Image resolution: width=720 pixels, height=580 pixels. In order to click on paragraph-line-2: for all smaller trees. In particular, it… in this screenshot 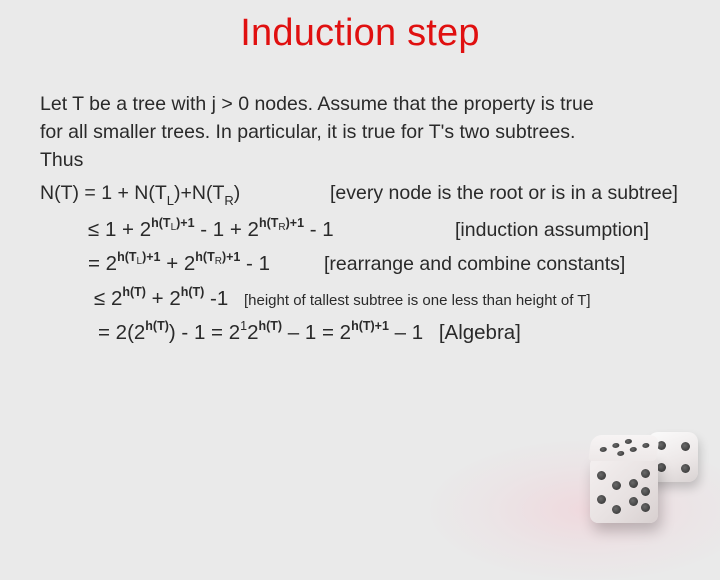, I will do `click(308, 132)`.